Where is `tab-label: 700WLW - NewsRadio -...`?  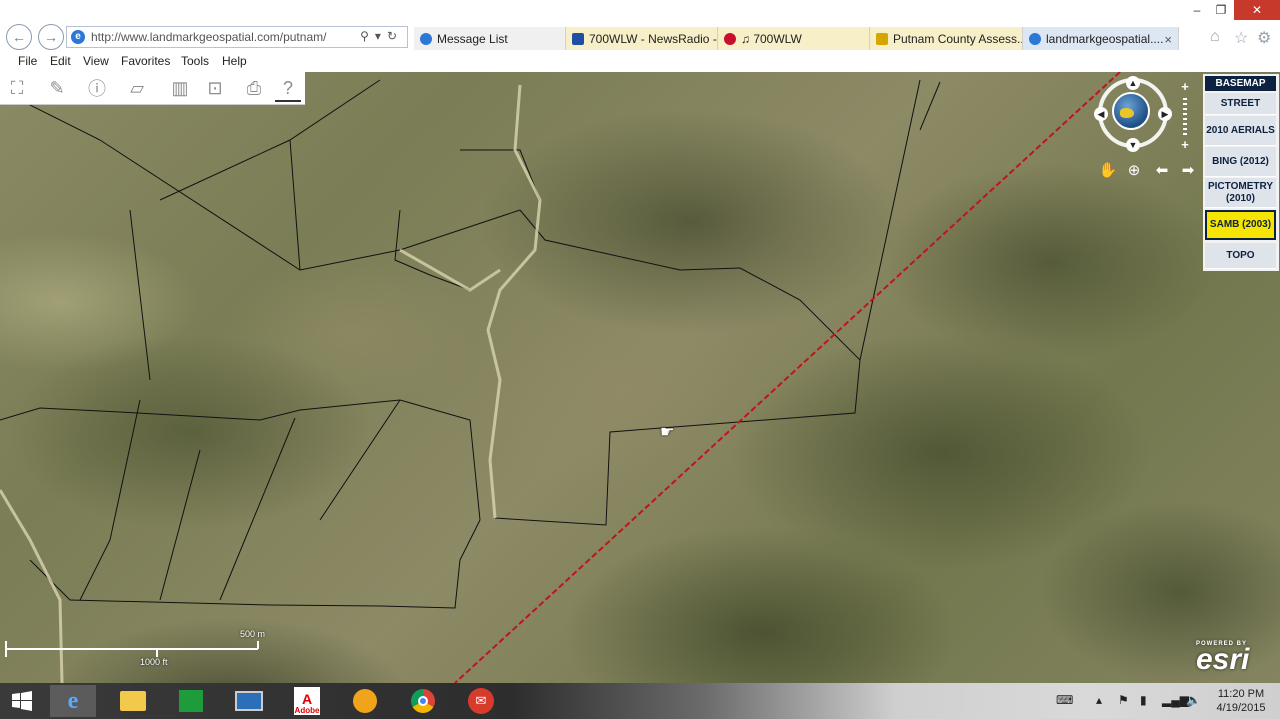 tab-label: 700WLW - NewsRadio -... is located at coordinates (653, 39).